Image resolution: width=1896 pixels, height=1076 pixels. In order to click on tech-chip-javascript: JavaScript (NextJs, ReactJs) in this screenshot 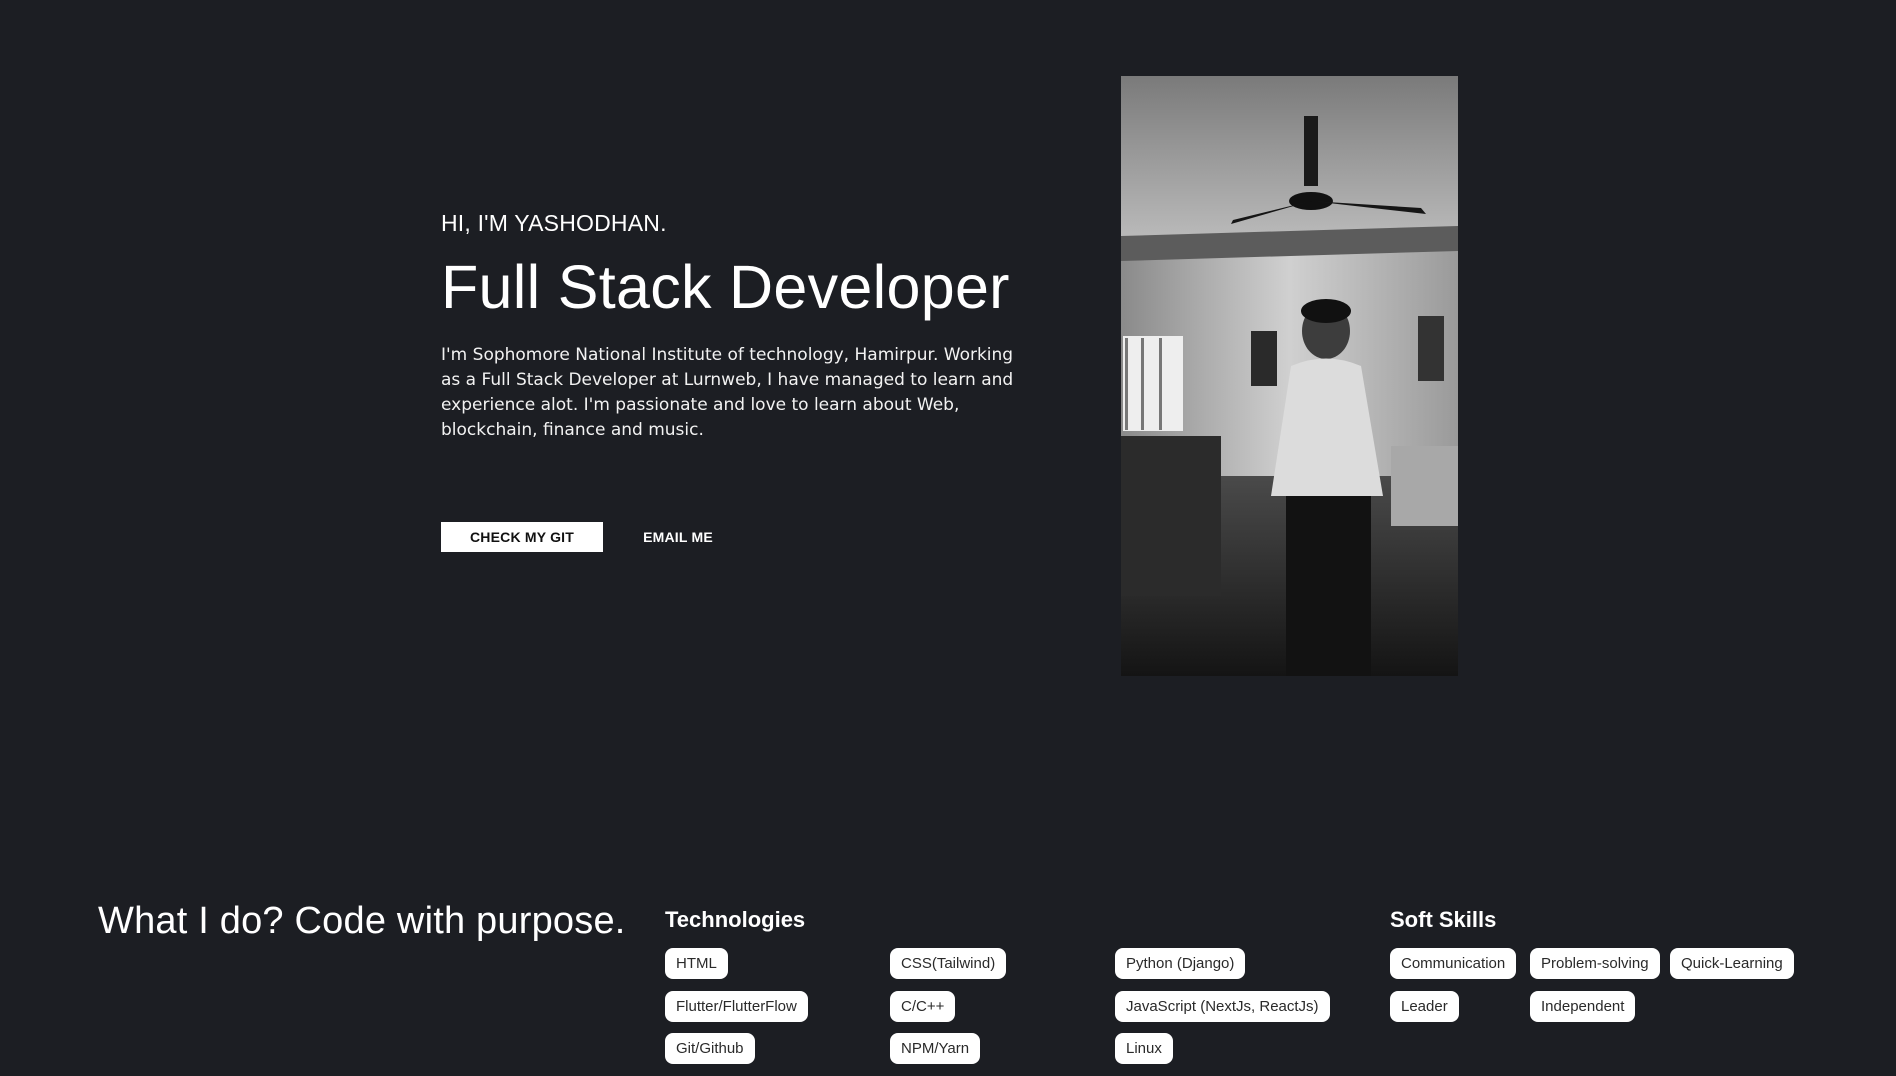, I will do `click(1222, 1006)`.